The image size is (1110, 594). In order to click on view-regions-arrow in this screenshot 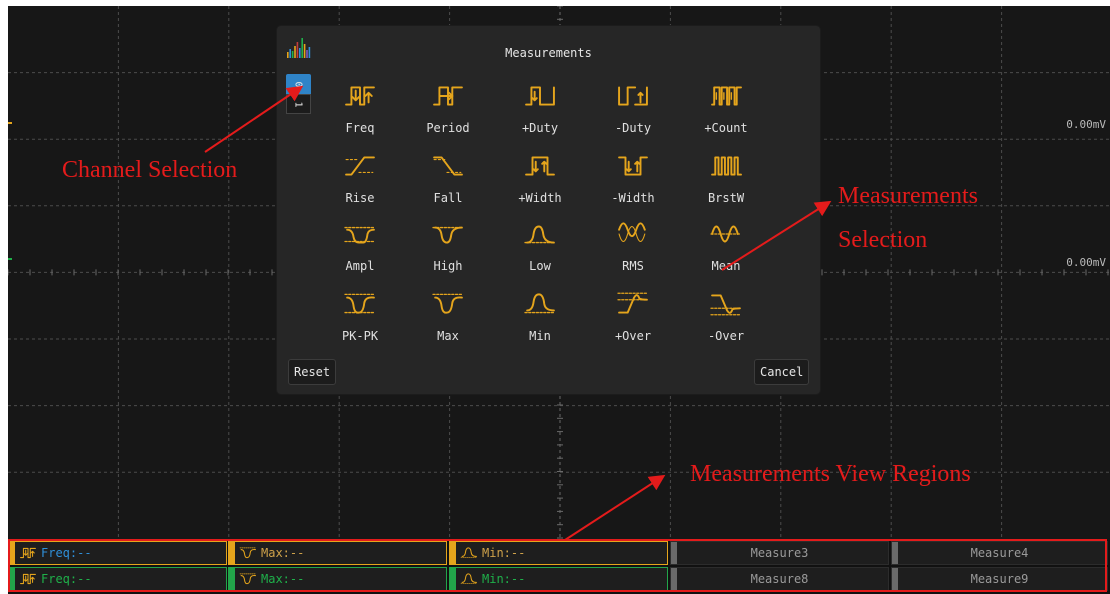, I will do `click(615, 507)`.